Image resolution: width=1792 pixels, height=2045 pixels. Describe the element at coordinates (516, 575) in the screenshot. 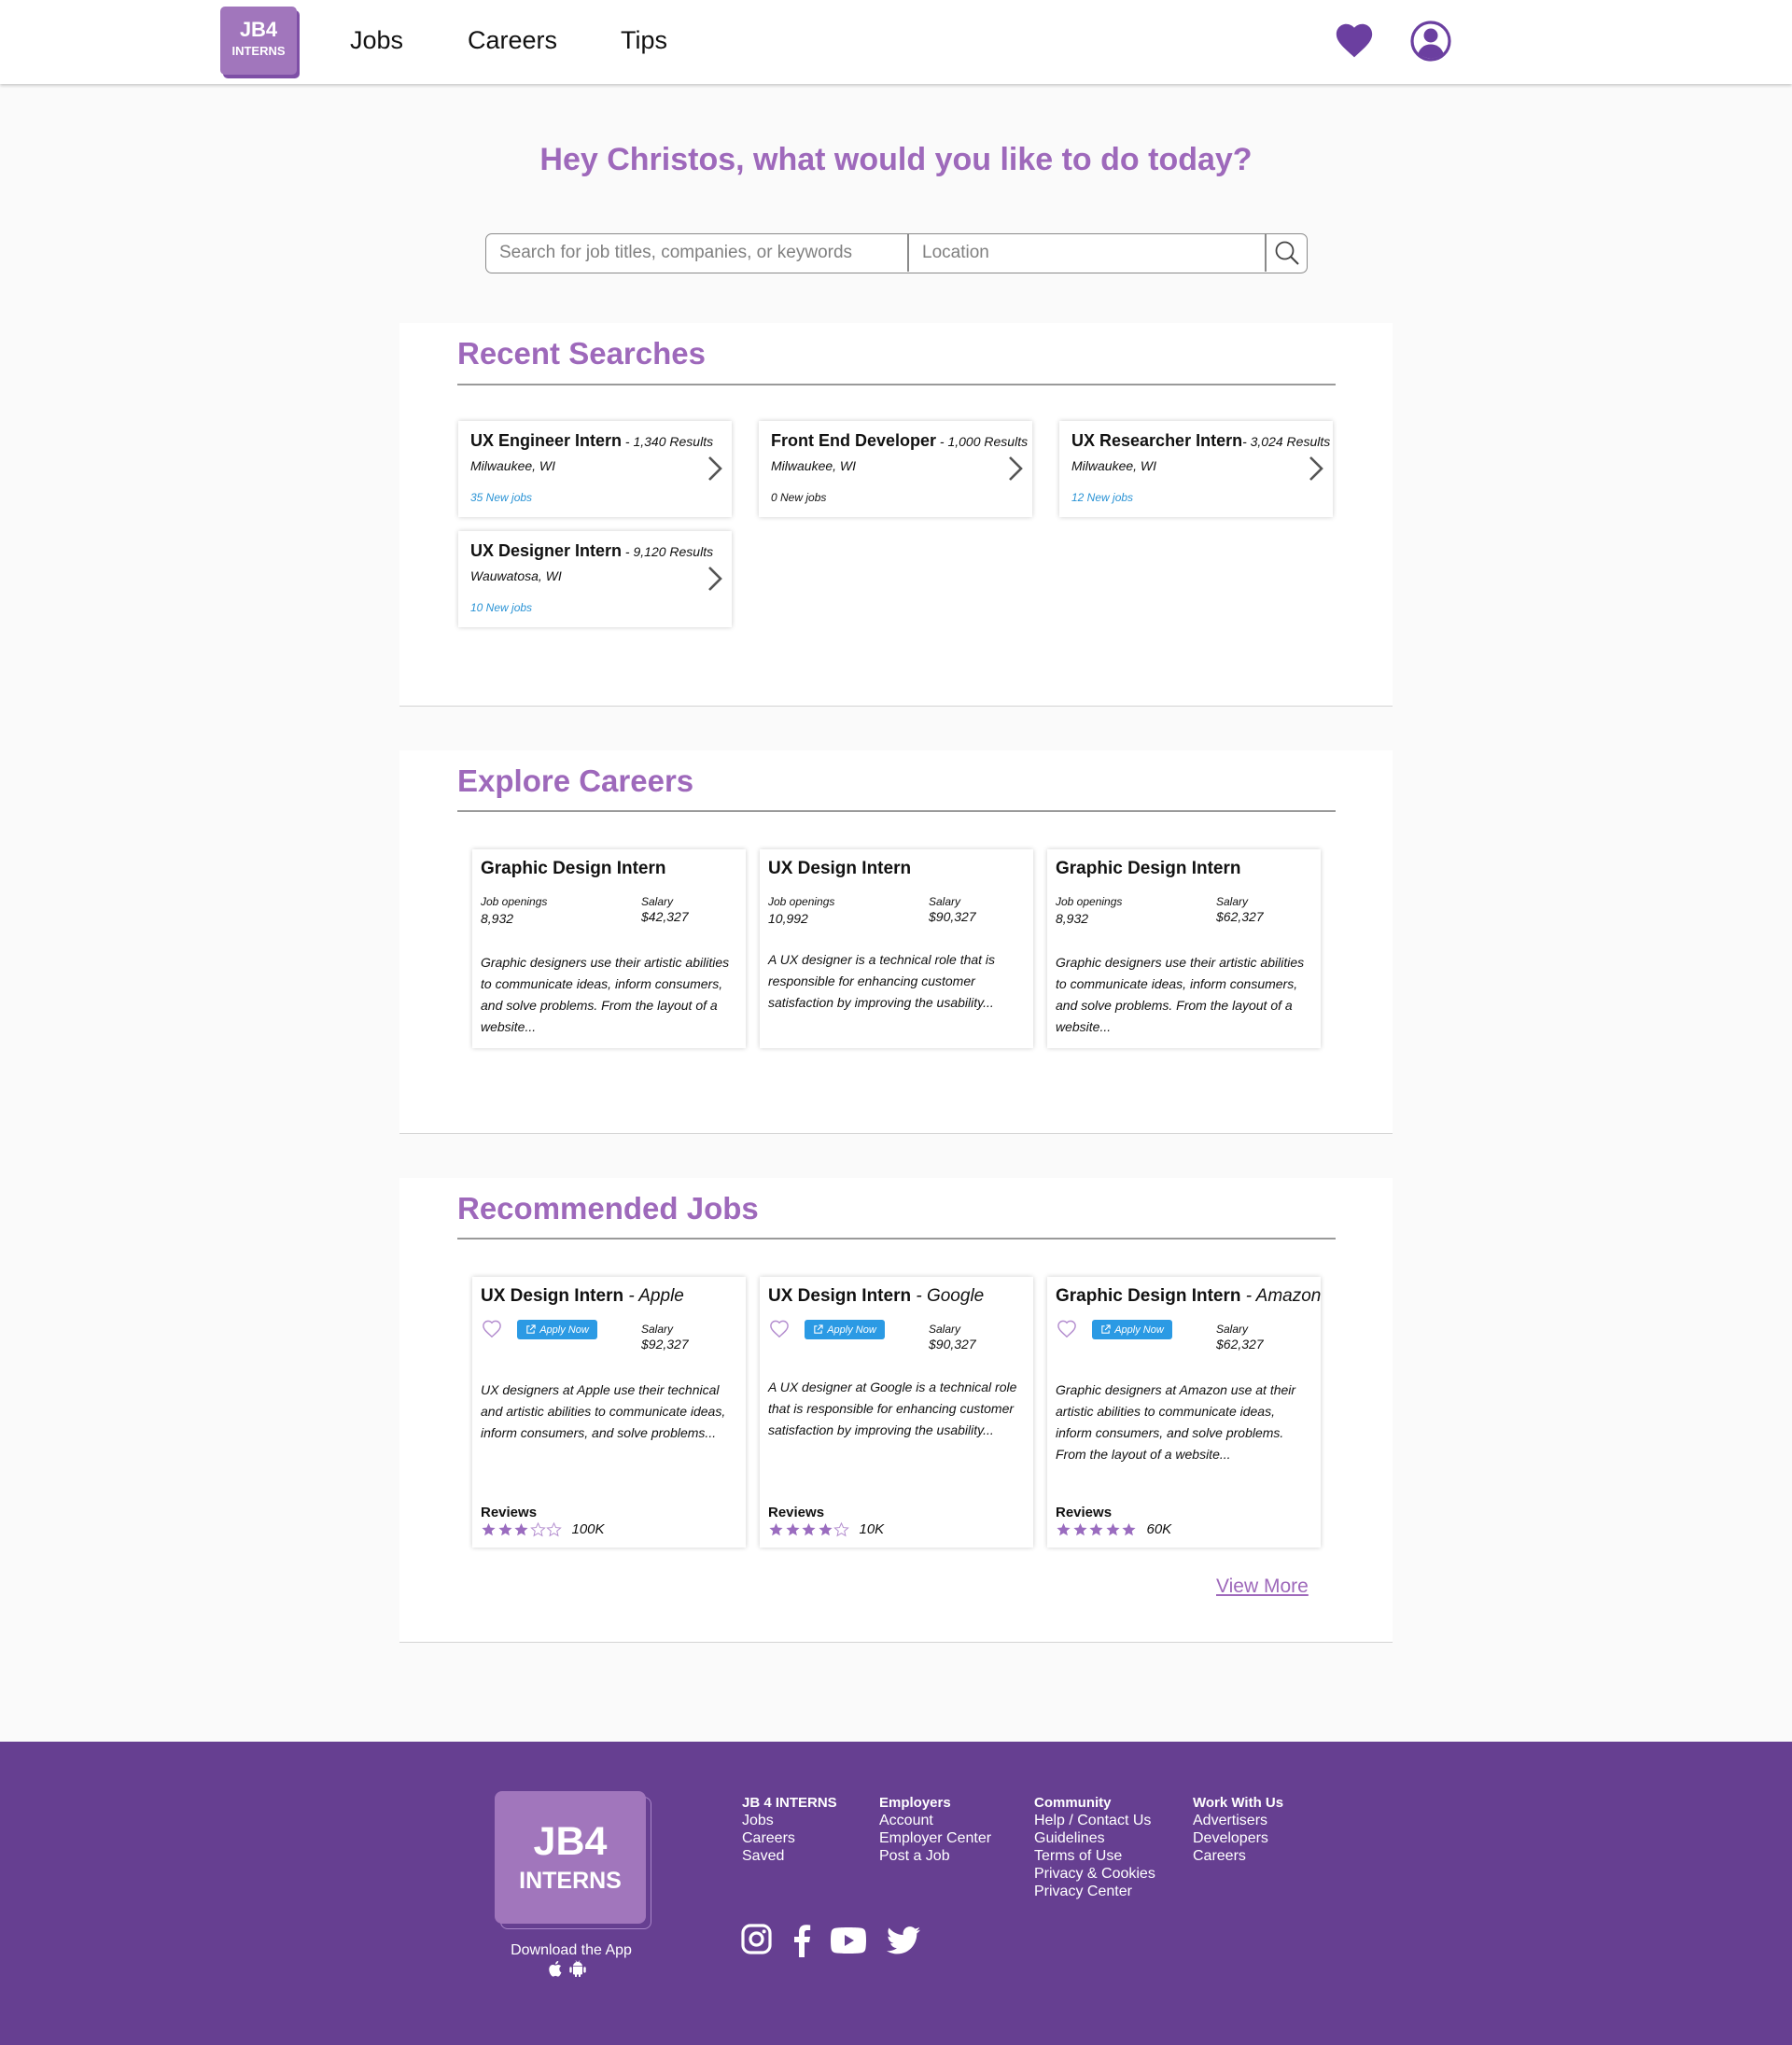

I see `recent-search-location: Wauwatosa, WI` at that location.